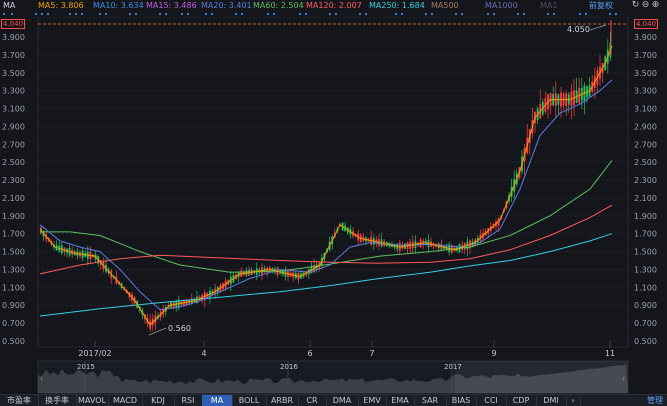  What do you see at coordinates (430, 400) in the screenshot?
I see `tab-sar: SAR` at bounding box center [430, 400].